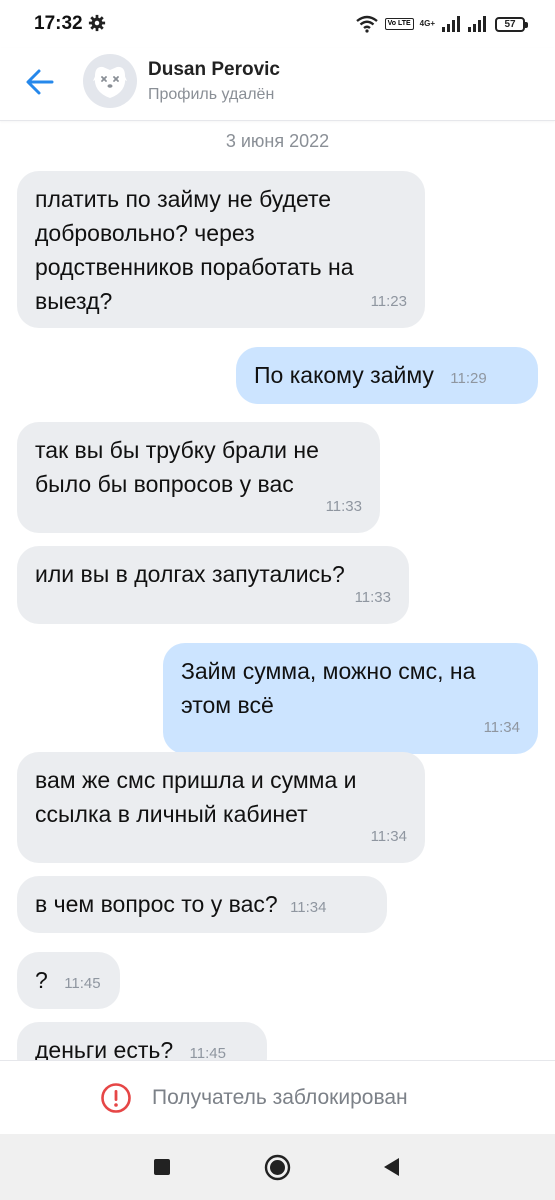  What do you see at coordinates (277, 141) in the screenshot?
I see `date-divider: 3 июня 2022` at bounding box center [277, 141].